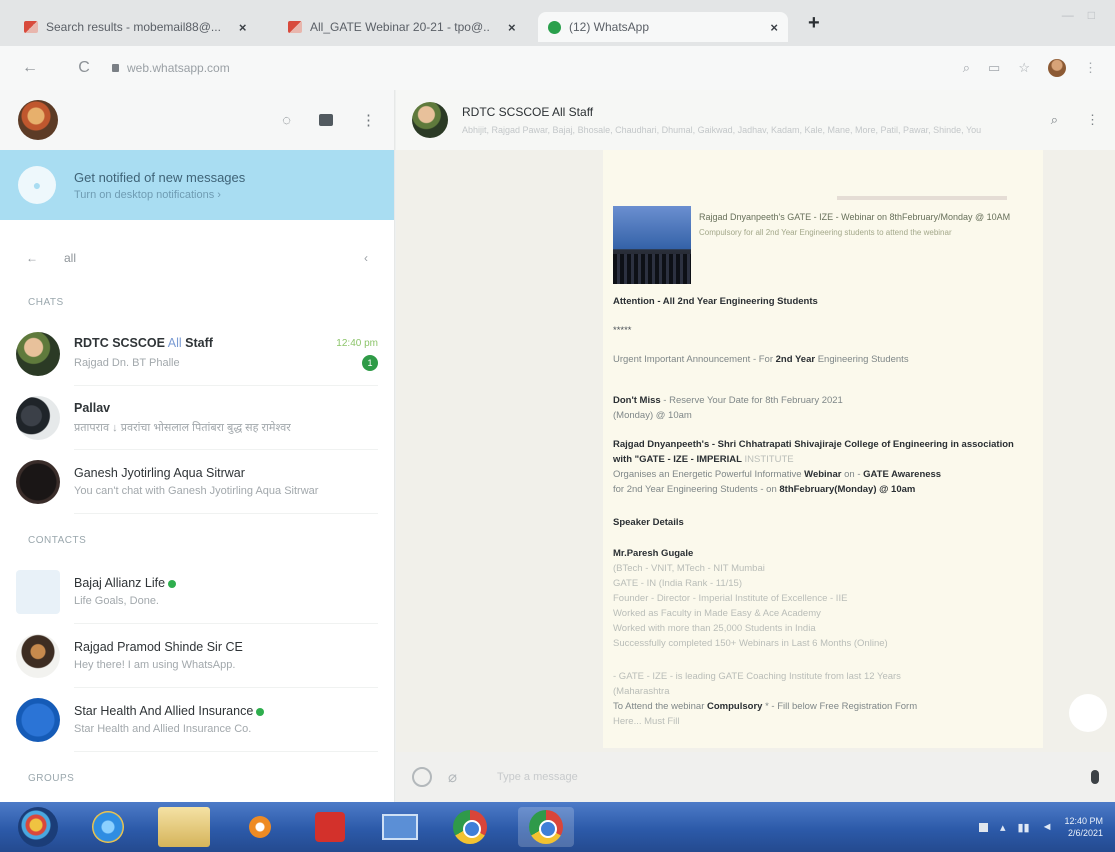 Image resolution: width=1115 pixels, height=852 pixels. I want to click on microphone-icon, so click(1095, 777).